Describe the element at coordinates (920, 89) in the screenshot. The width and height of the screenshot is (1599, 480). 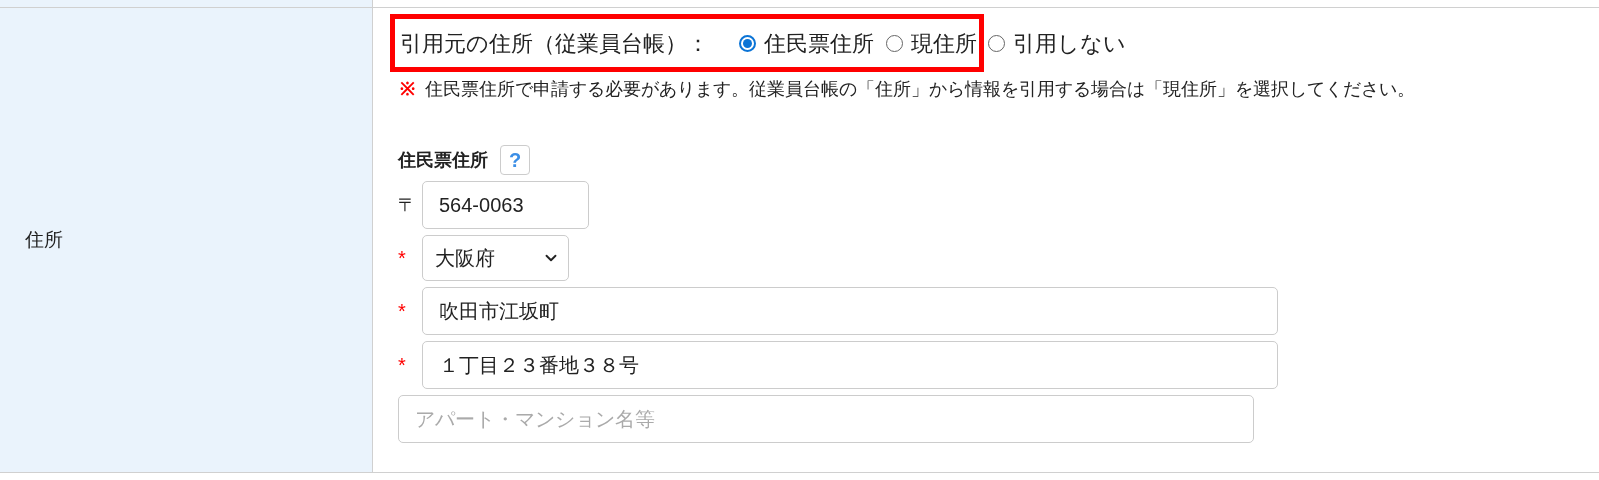
I see `note-text: 住民票住所で申請する必要があります。従業員台帳の「住所」から情報を引用する場合は「現住所」を選択してください。` at that location.